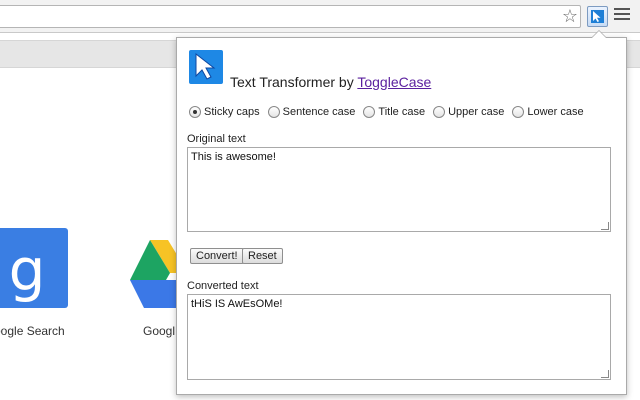 This screenshot has width=640, height=400. I want to click on radio-sentence-case: Sentence case, so click(311, 112).